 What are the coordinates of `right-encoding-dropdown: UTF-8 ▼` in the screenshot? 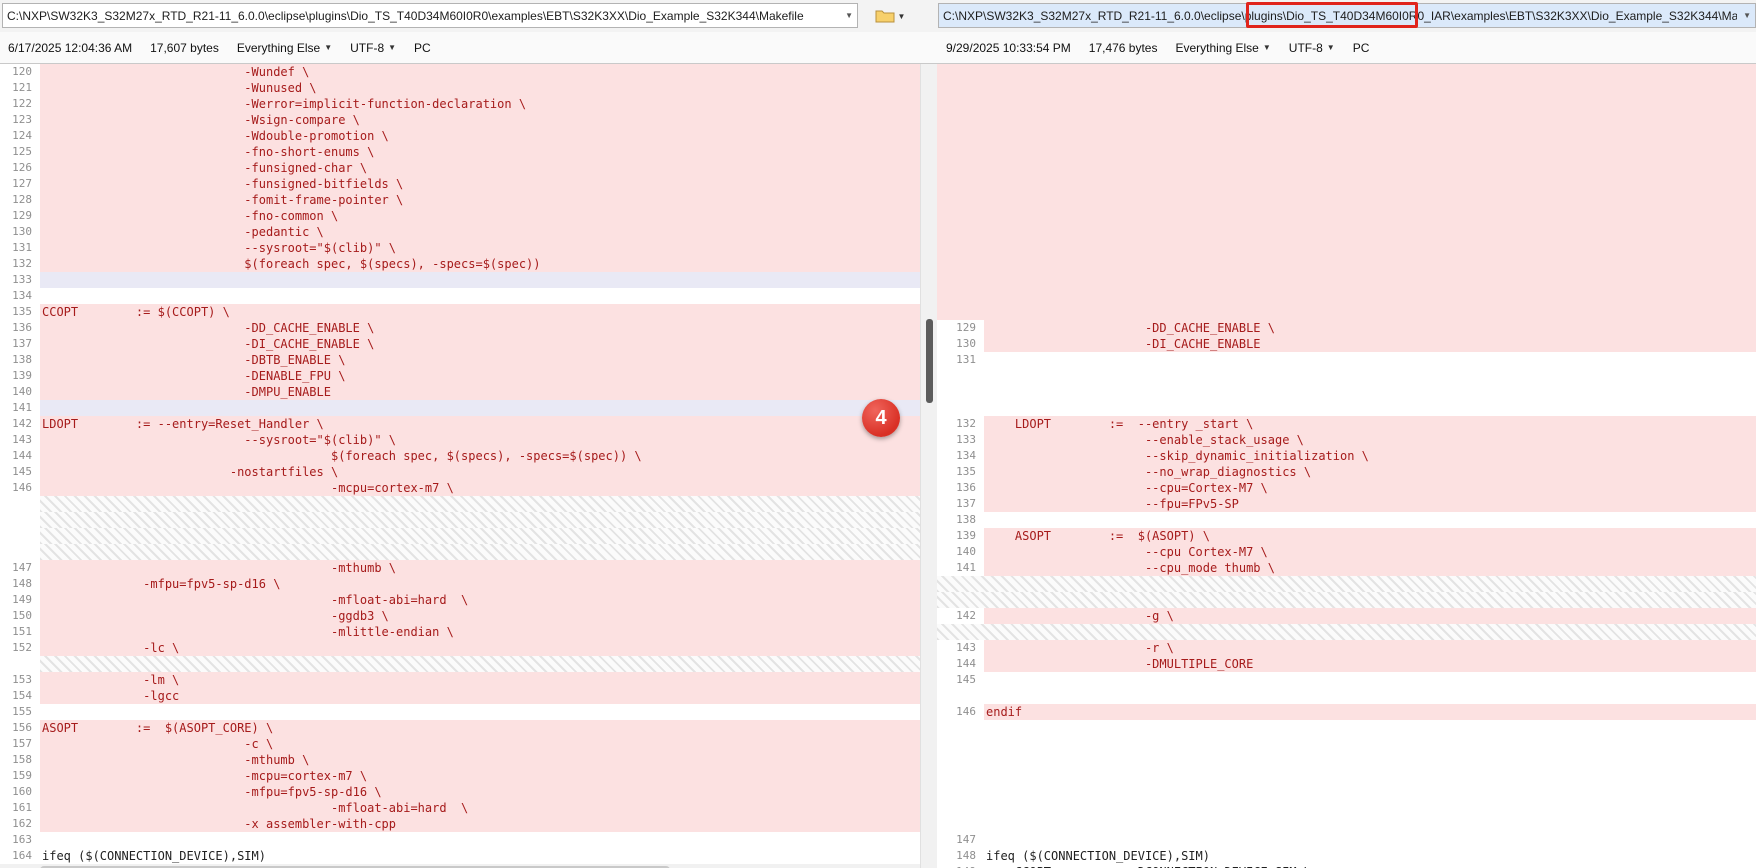 It's located at (1312, 48).